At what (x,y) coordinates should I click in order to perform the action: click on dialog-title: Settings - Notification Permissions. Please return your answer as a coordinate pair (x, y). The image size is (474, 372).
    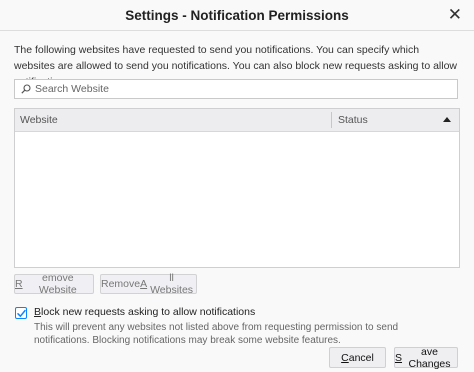
    Looking at the image, I should click on (237, 15).